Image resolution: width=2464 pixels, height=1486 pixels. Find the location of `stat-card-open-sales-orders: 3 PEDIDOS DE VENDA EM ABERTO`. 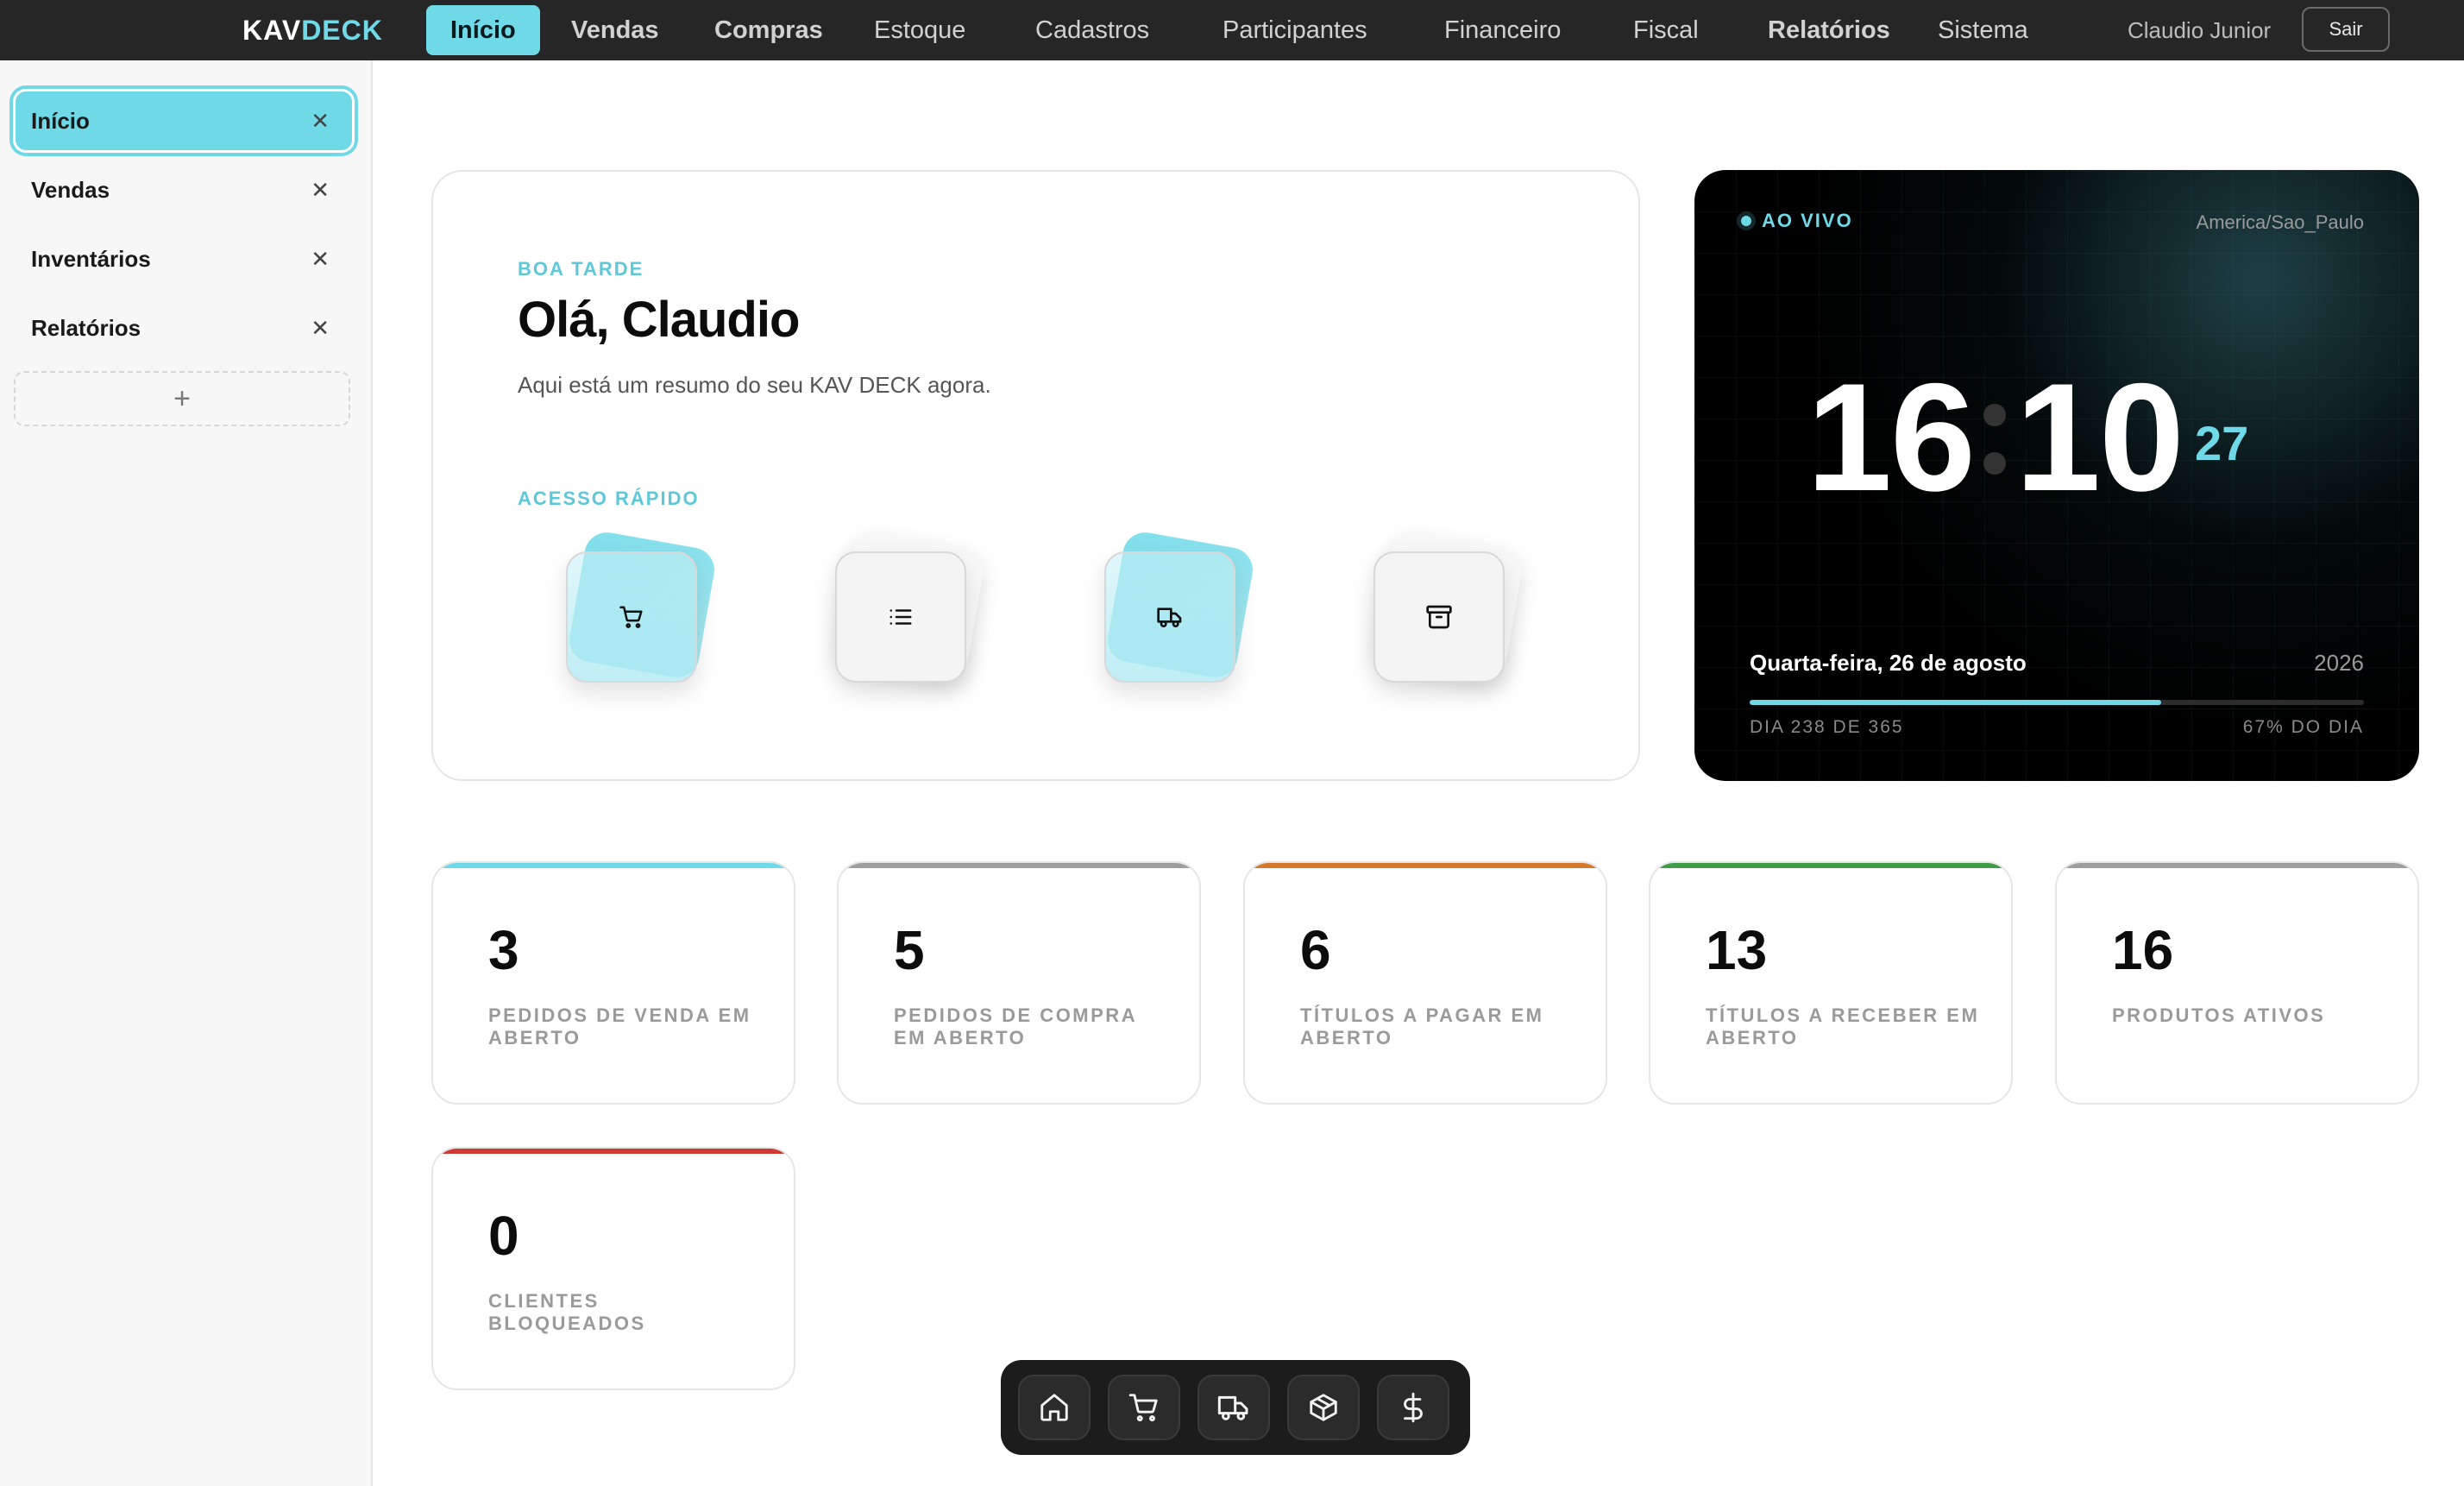

stat-card-open-sales-orders: 3 PEDIDOS DE VENDA EM ABERTO is located at coordinates (613, 983).